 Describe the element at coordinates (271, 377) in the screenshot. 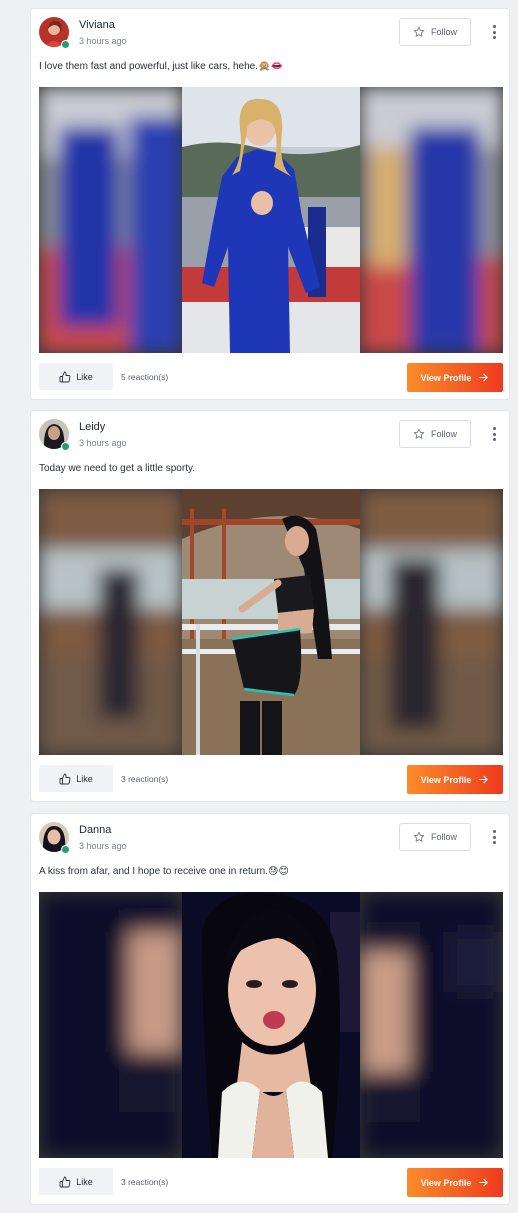

I see `post-actions: Like 5 reaction(s) View Profile` at that location.